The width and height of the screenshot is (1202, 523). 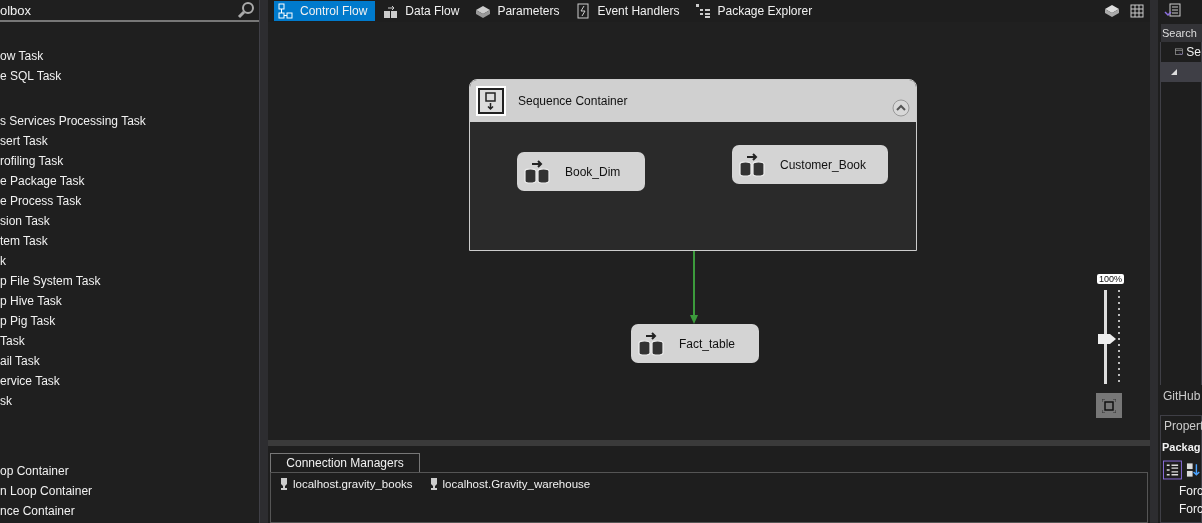 What do you see at coordinates (1172, 470) in the screenshot?
I see `categorized-icon` at bounding box center [1172, 470].